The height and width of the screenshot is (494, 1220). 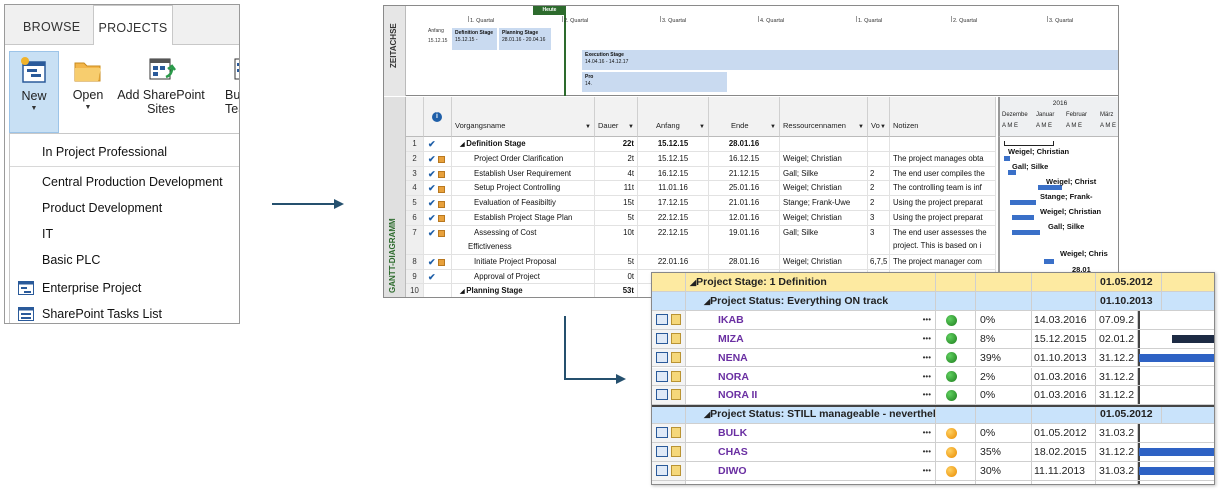 What do you see at coordinates (879, 261) in the screenshot?
I see `predecessor-cell: 6,7,5` at bounding box center [879, 261].